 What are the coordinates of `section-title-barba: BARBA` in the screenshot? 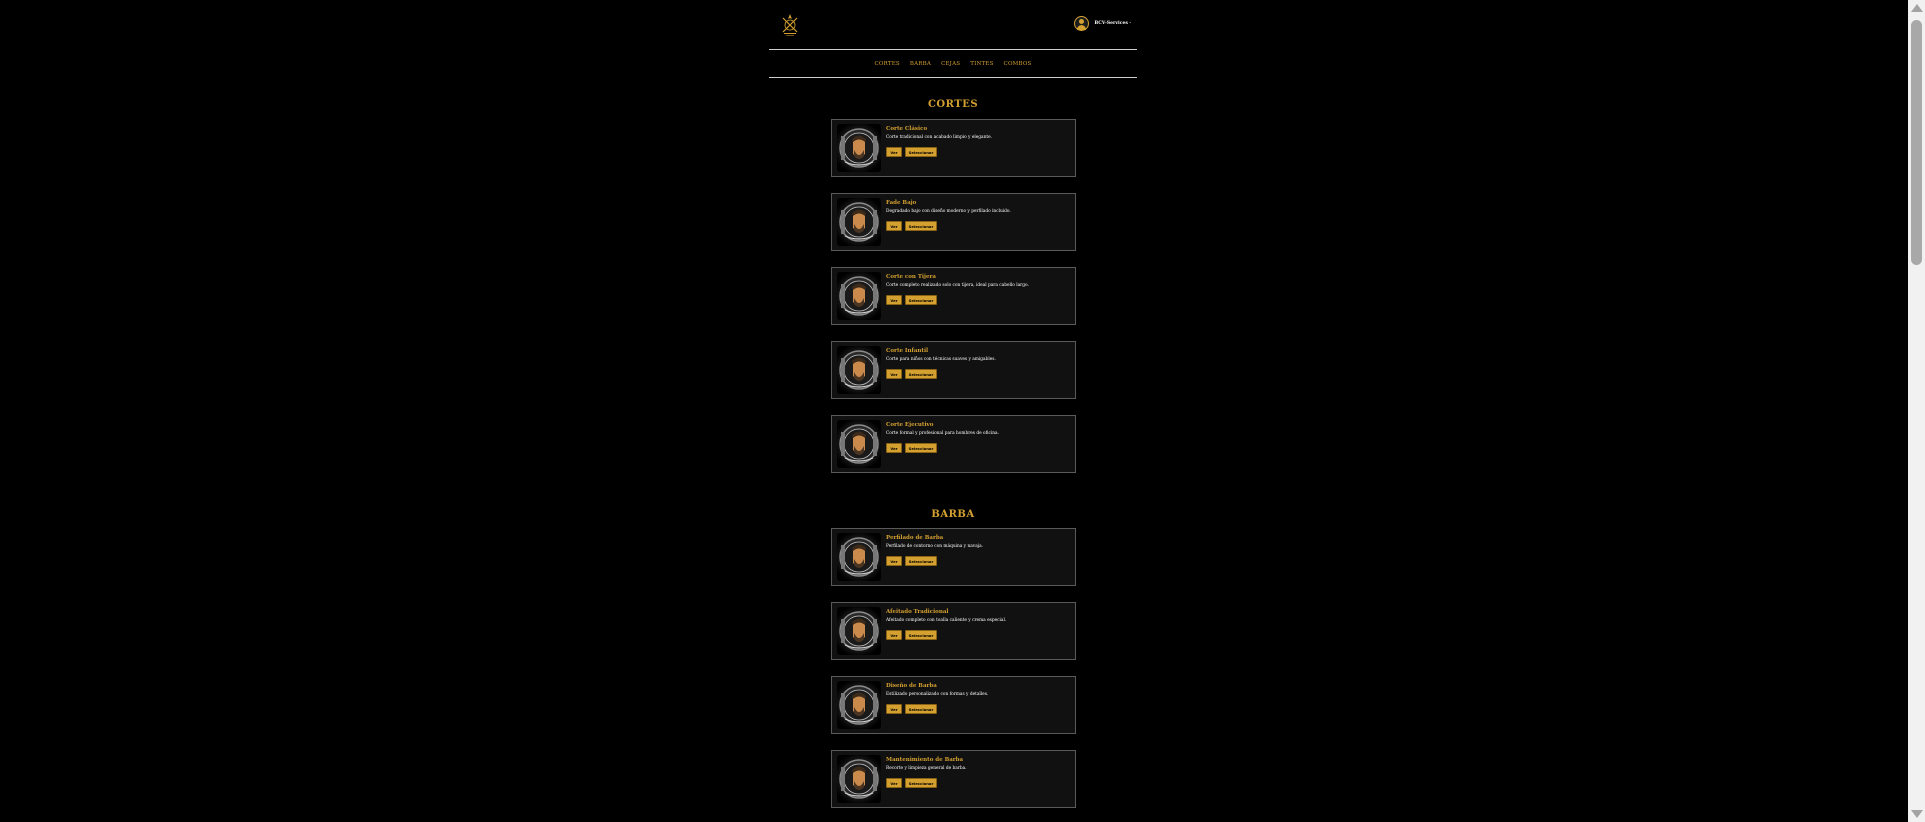 It's located at (953, 514).